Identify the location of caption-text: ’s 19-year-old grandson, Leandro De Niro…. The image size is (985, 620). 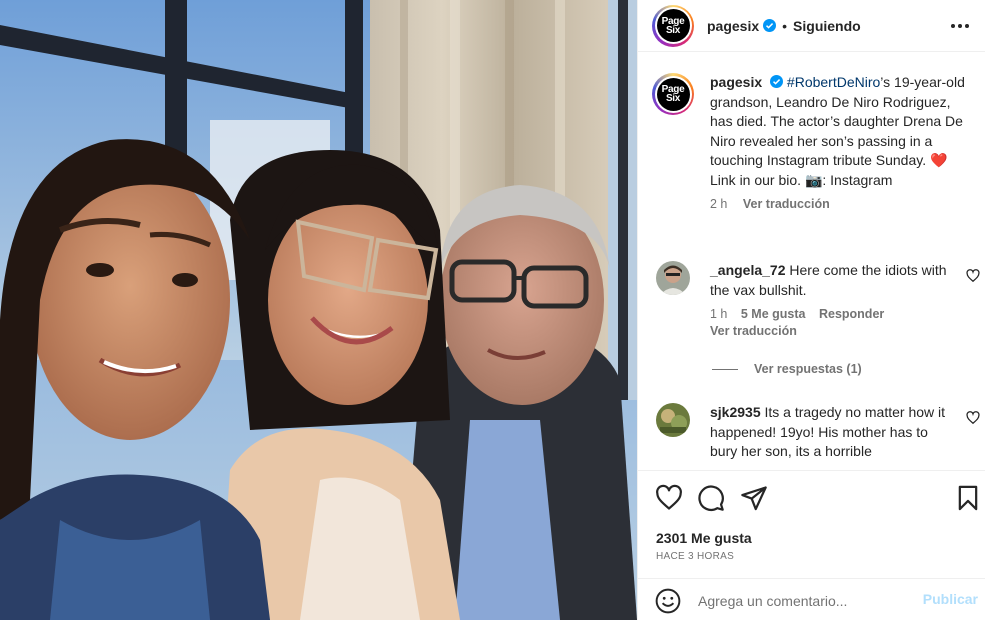
(837, 131).